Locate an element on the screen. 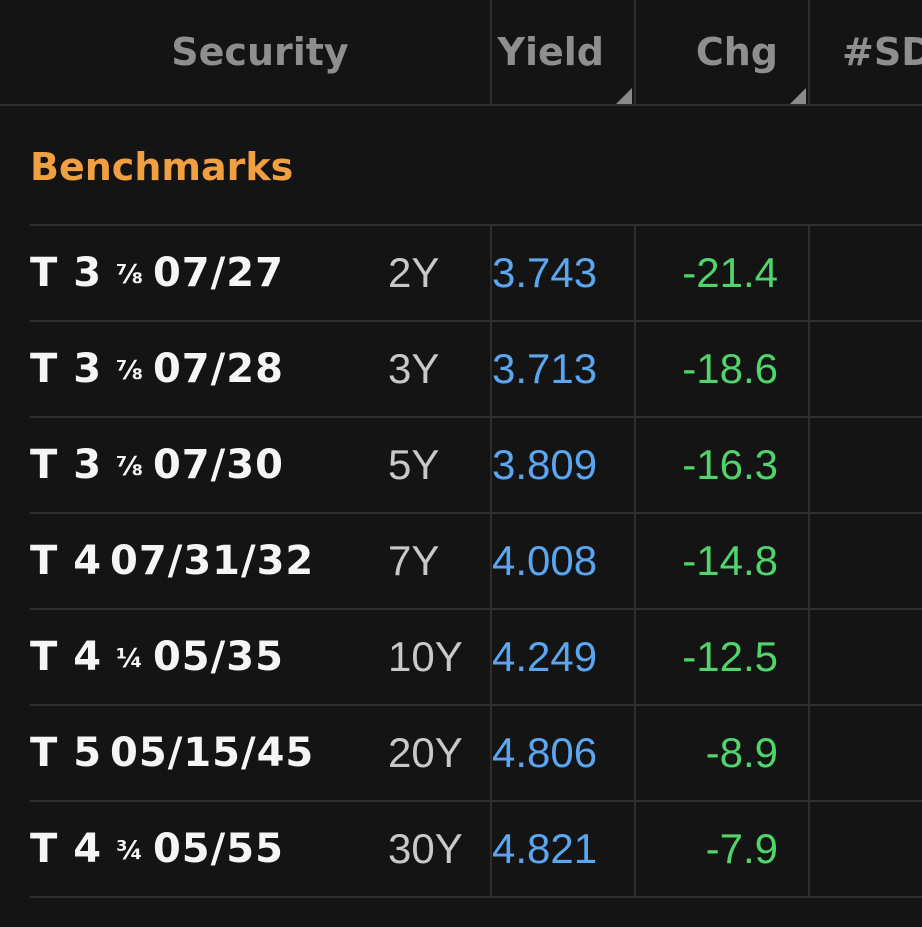 The image size is (922, 927). chg-cell: -8.9 is located at coordinates (721, 753).